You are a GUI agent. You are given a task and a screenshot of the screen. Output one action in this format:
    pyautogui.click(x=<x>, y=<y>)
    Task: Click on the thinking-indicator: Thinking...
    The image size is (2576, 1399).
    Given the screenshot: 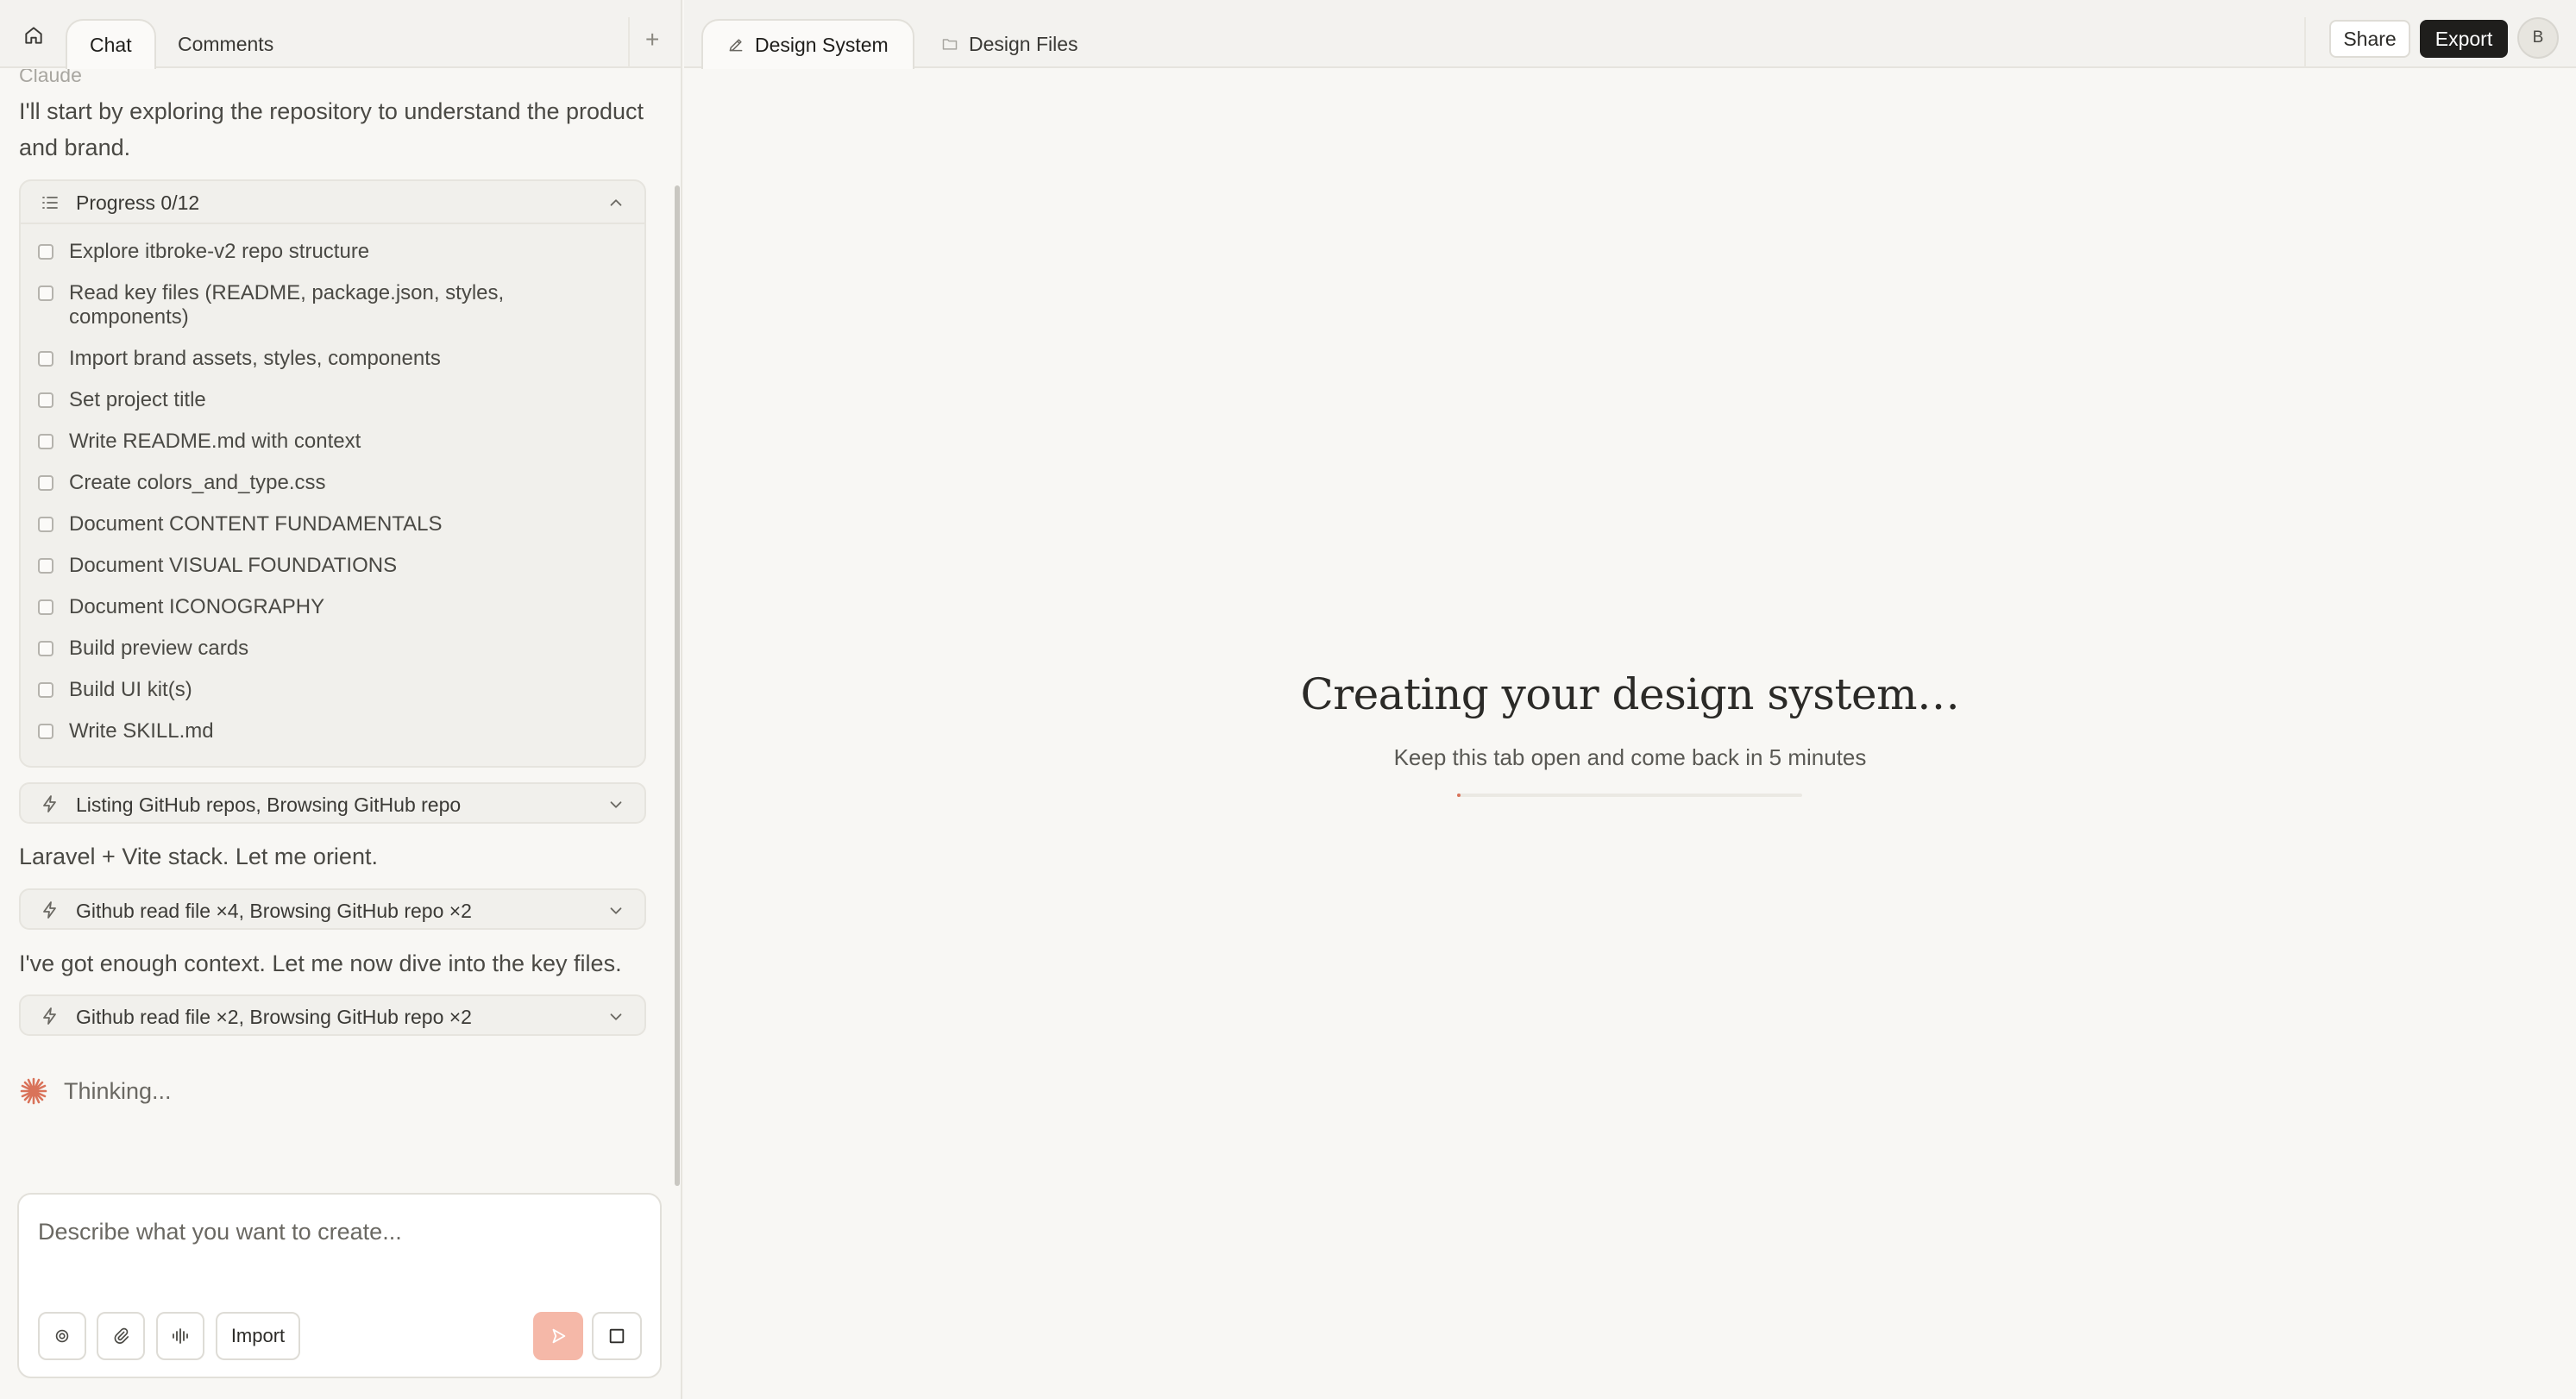 What is the action you would take?
    pyautogui.click(x=95, y=1091)
    